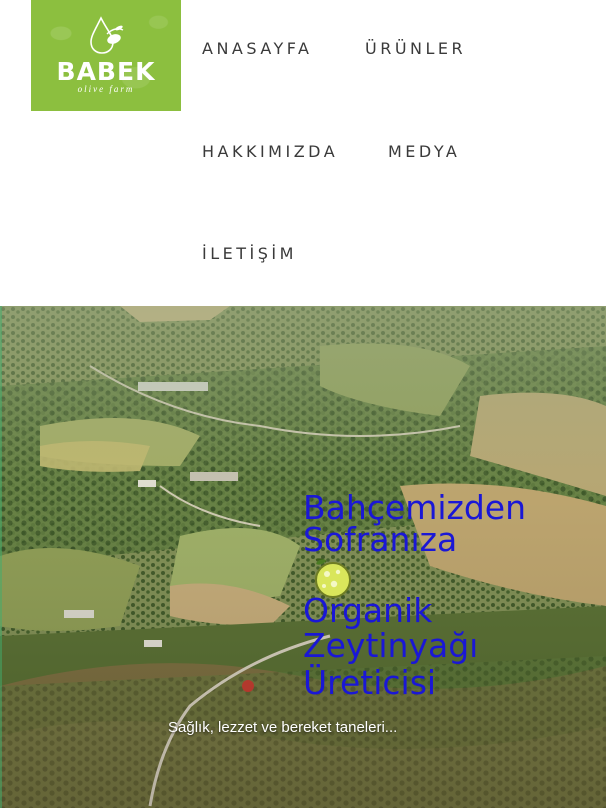 Image resolution: width=606 pixels, height=808 pixels. I want to click on site-logo: BABEK olive farm, so click(106, 55).